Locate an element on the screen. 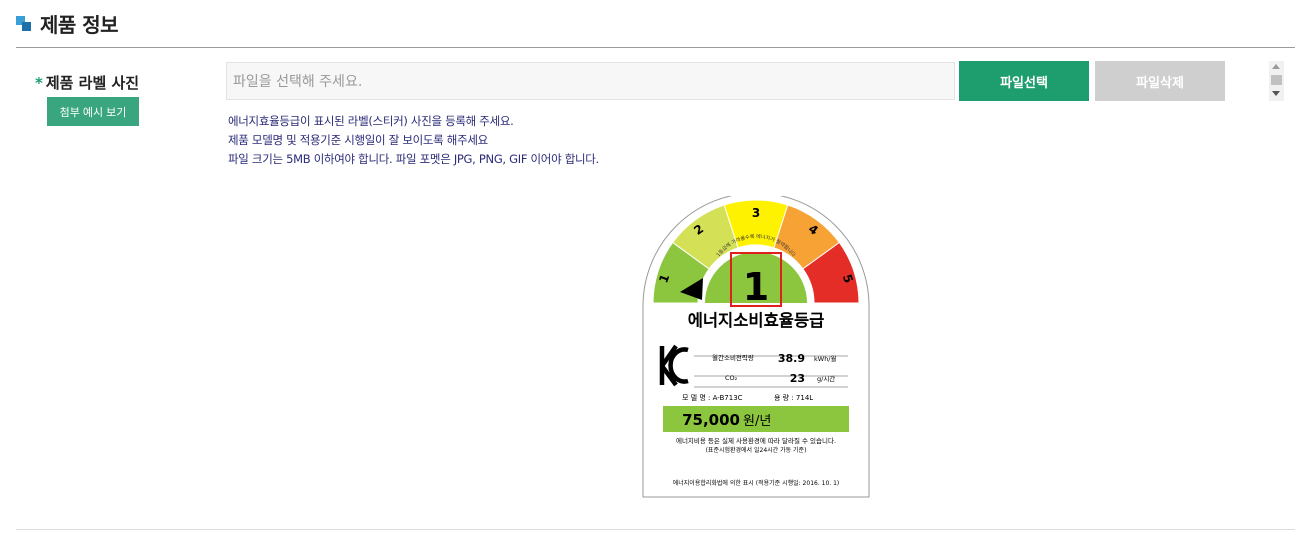 The image size is (1303, 533). row-unit: g/시간 is located at coordinates (826, 378).